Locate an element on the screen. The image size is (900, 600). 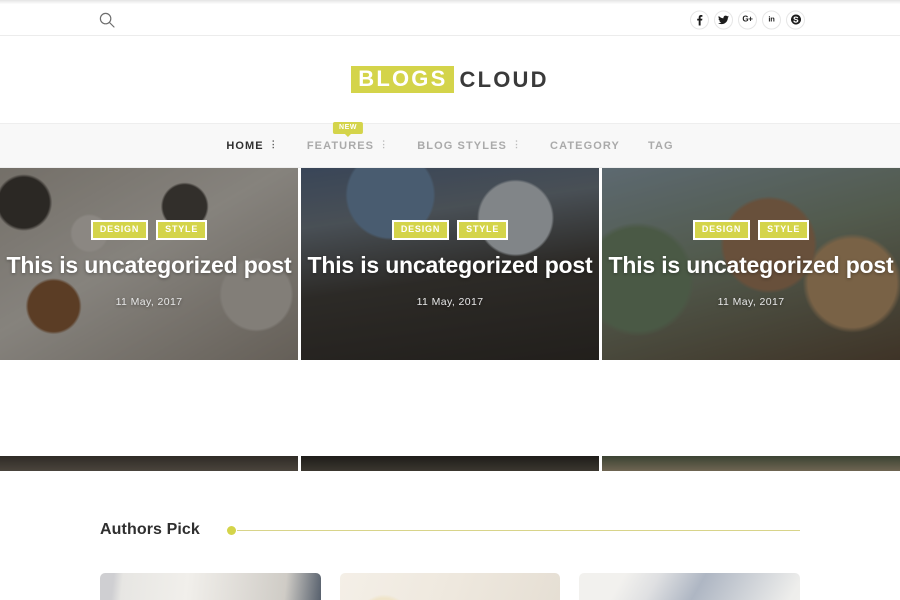
site-logo: BLOGS CLOUD is located at coordinates (449, 79).